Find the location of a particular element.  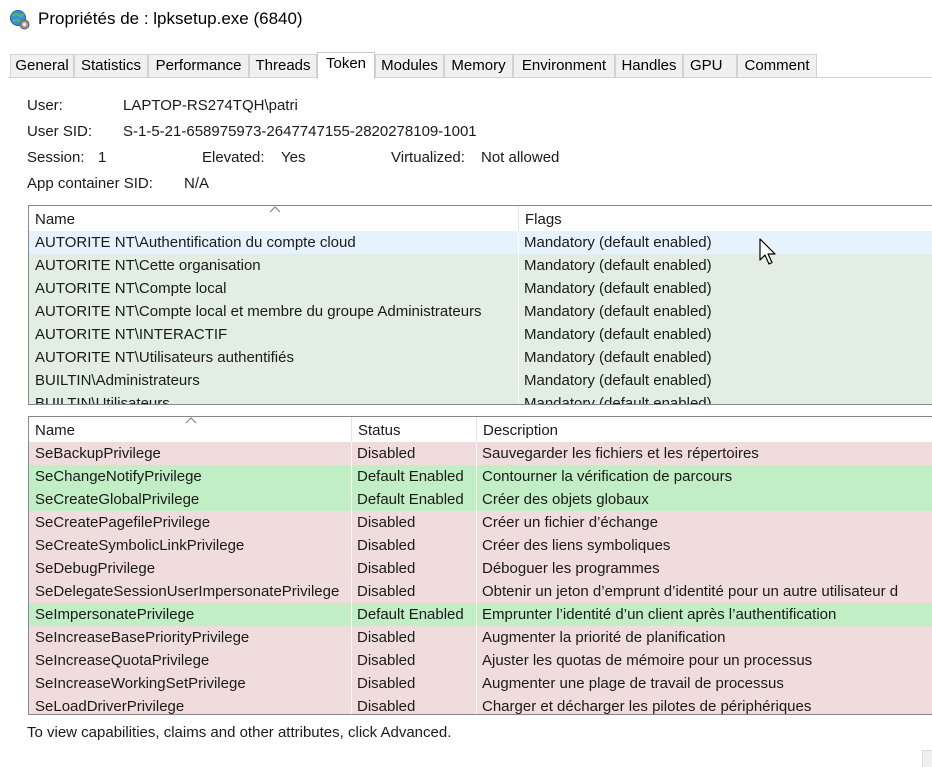

tab-comment: Comment is located at coordinates (777, 65).